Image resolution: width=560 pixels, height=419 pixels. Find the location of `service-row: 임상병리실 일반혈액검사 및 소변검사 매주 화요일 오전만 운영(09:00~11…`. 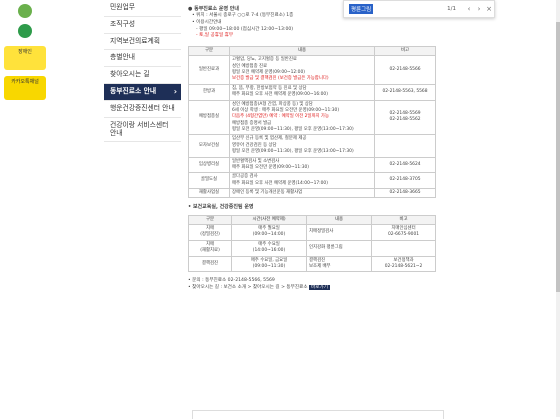

service-row: 임상병리실 일반혈액검사 및 소변검사 매주 화요일 오전만 운영(09:00~11… is located at coordinates (312, 165).